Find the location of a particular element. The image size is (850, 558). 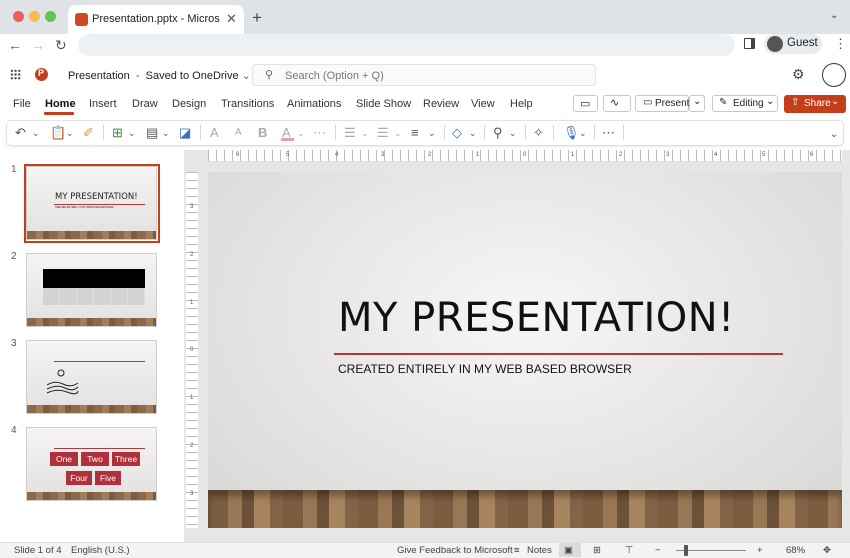

increase-font-icon: A is located at coordinates (214, 132).